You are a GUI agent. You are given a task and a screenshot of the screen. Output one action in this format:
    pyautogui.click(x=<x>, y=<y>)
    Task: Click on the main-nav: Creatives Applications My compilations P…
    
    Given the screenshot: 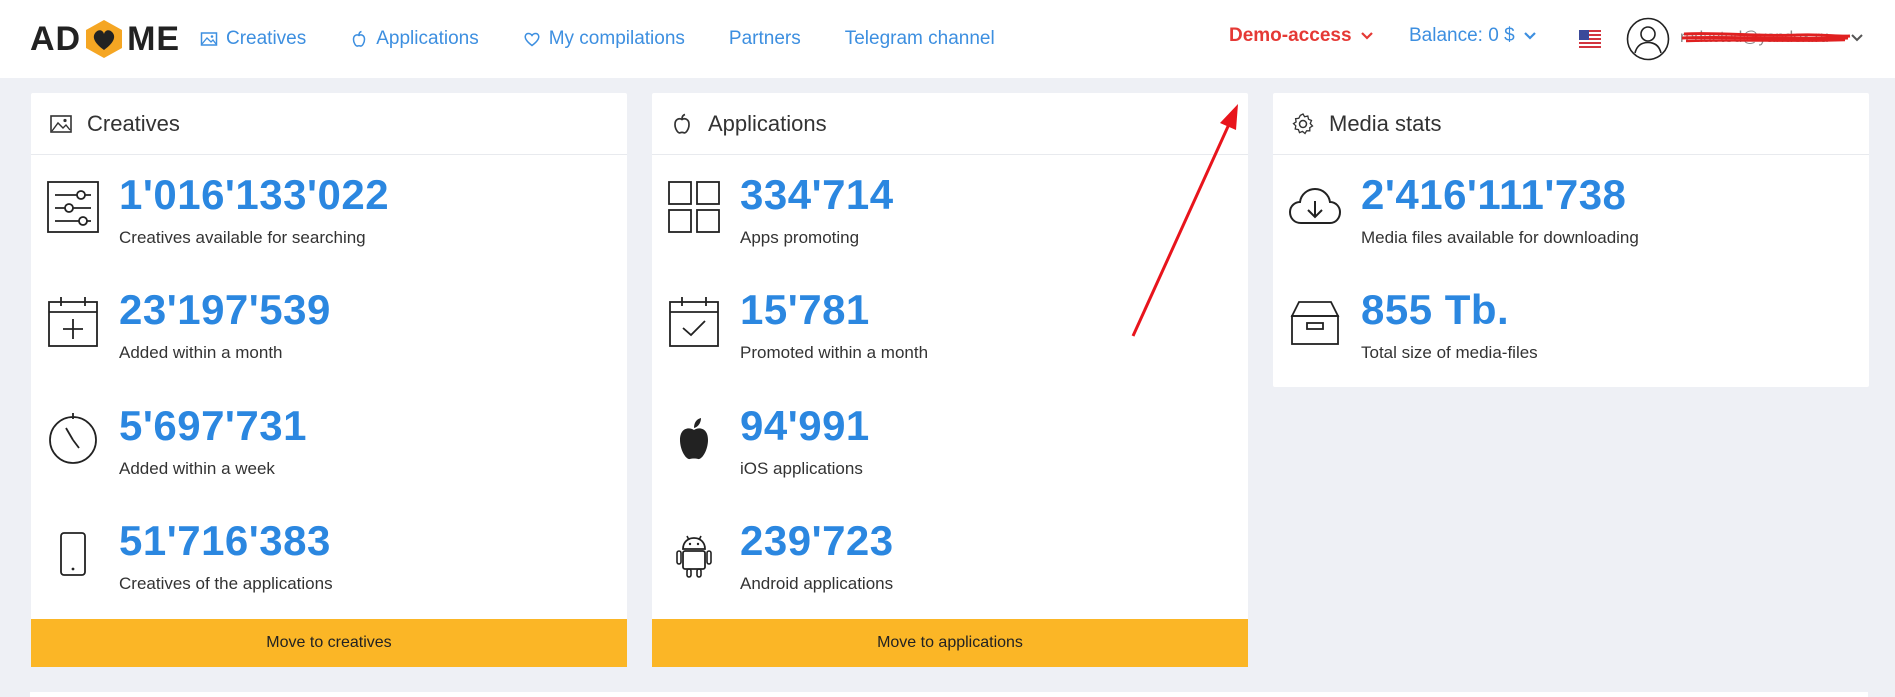 What is the action you would take?
    pyautogui.click(x=619, y=39)
    